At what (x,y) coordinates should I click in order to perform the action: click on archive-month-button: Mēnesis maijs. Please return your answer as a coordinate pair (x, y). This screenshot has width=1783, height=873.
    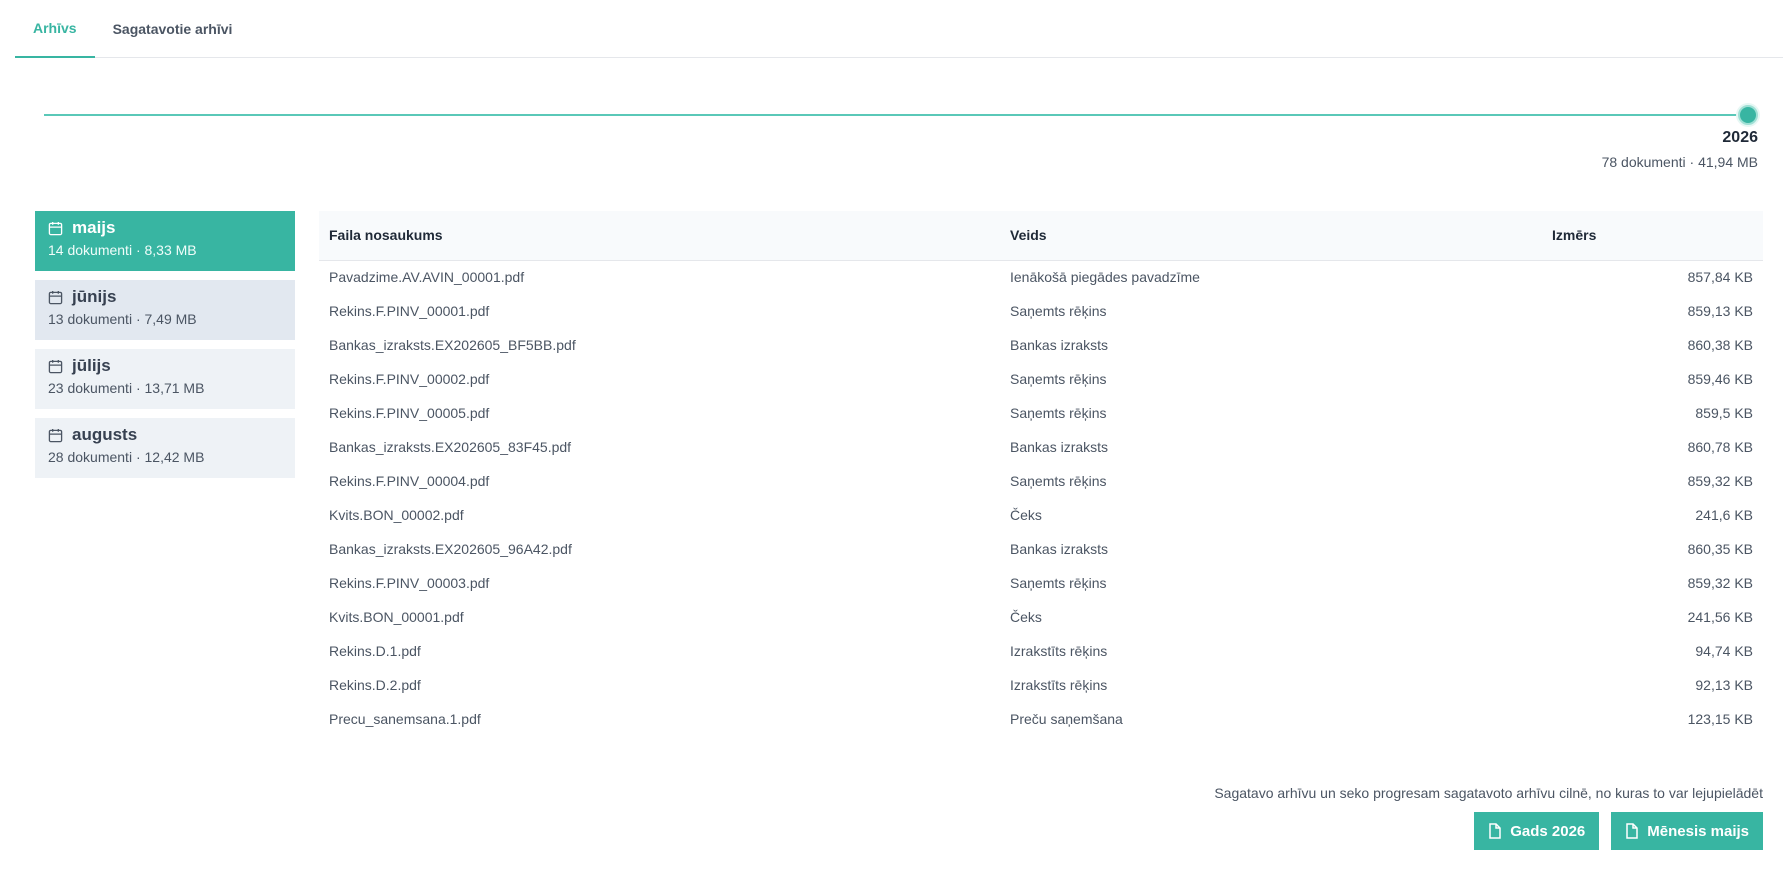
    Looking at the image, I should click on (1687, 831).